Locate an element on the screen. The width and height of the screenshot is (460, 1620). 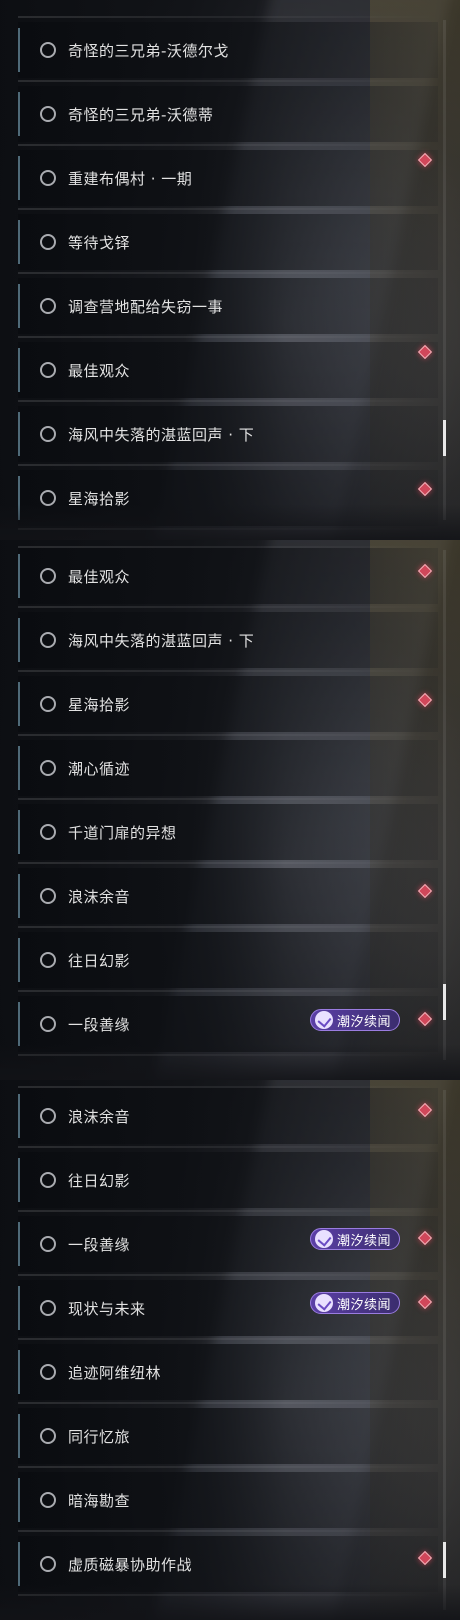
quest-item: 重建布偶村 · 一期 is located at coordinates (228, 180).